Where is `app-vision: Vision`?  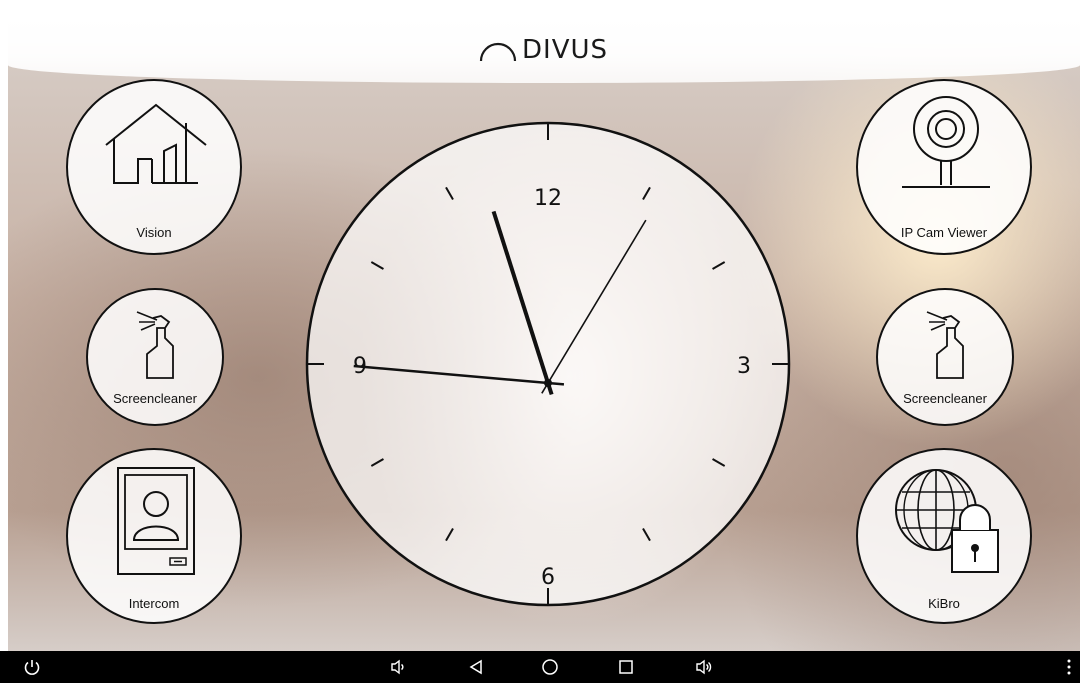
app-vision: Vision is located at coordinates (154, 167).